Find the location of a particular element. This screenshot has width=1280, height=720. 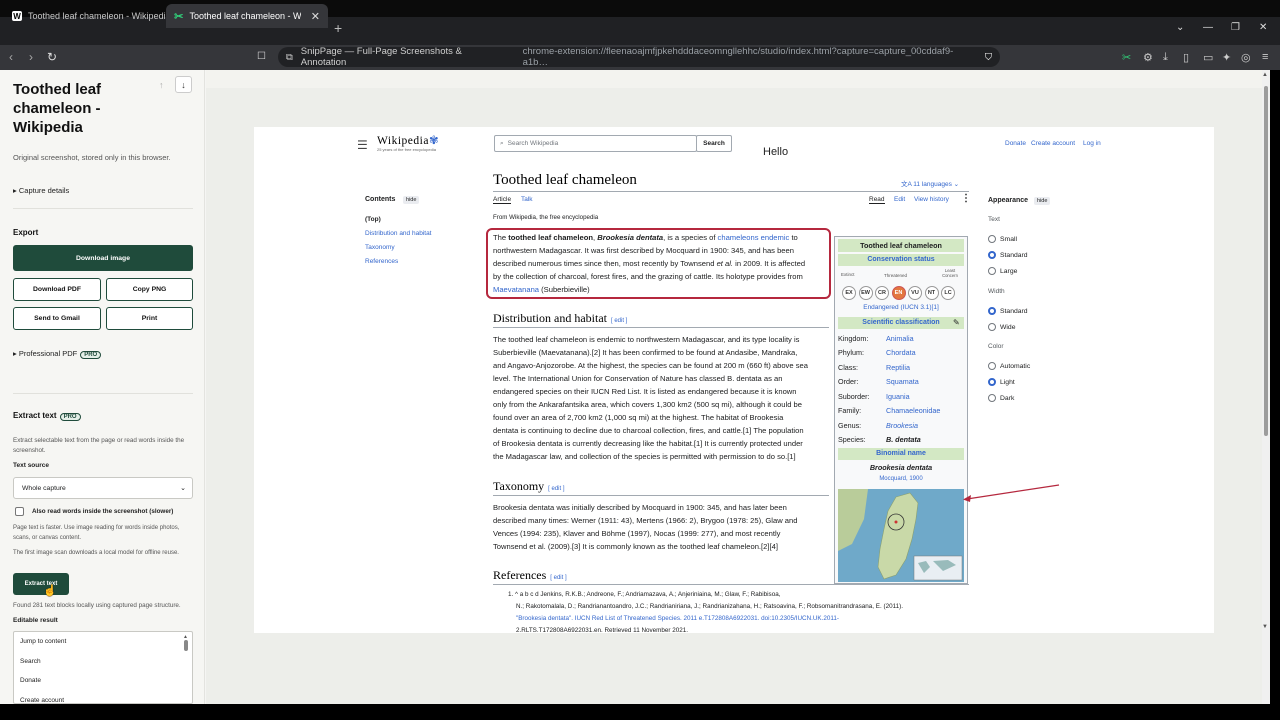

professional-pdf-toggle: ▸ Professional PDF PRO is located at coordinates (57, 354).